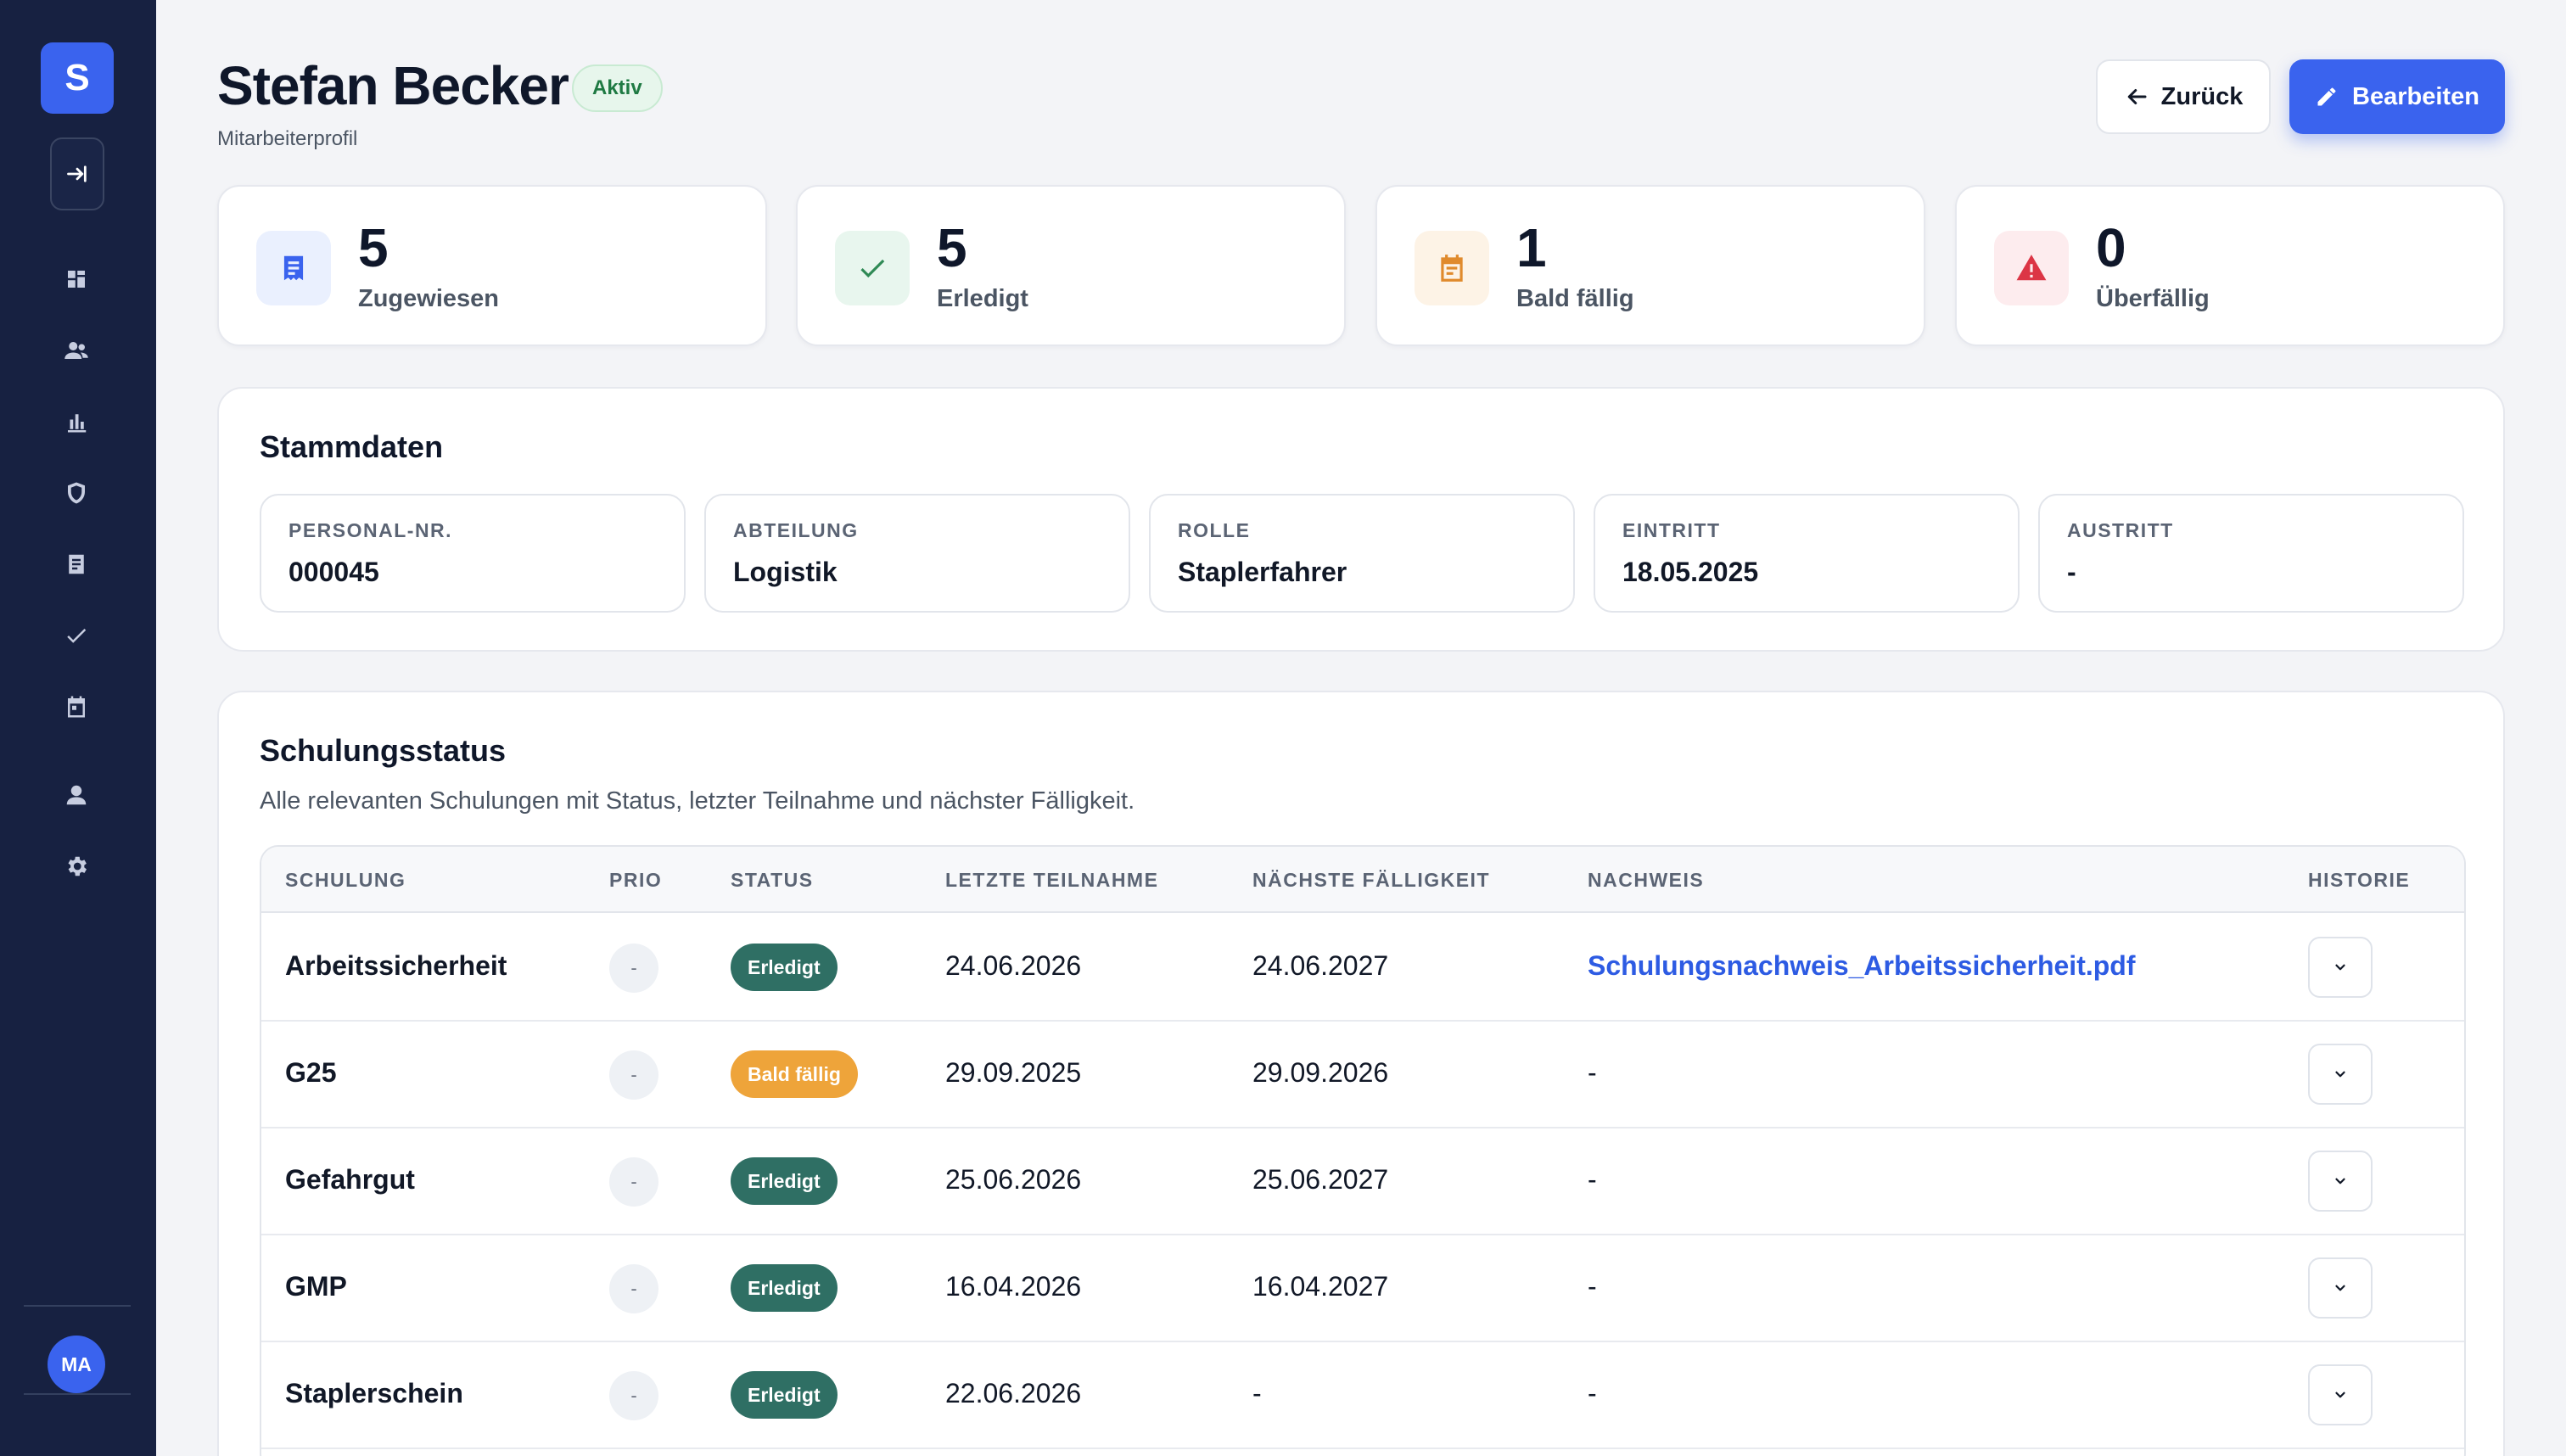 This screenshot has height=1456, width=2566. Describe the element at coordinates (374, 1393) in the screenshot. I see `training-name: Staplerschein` at that location.